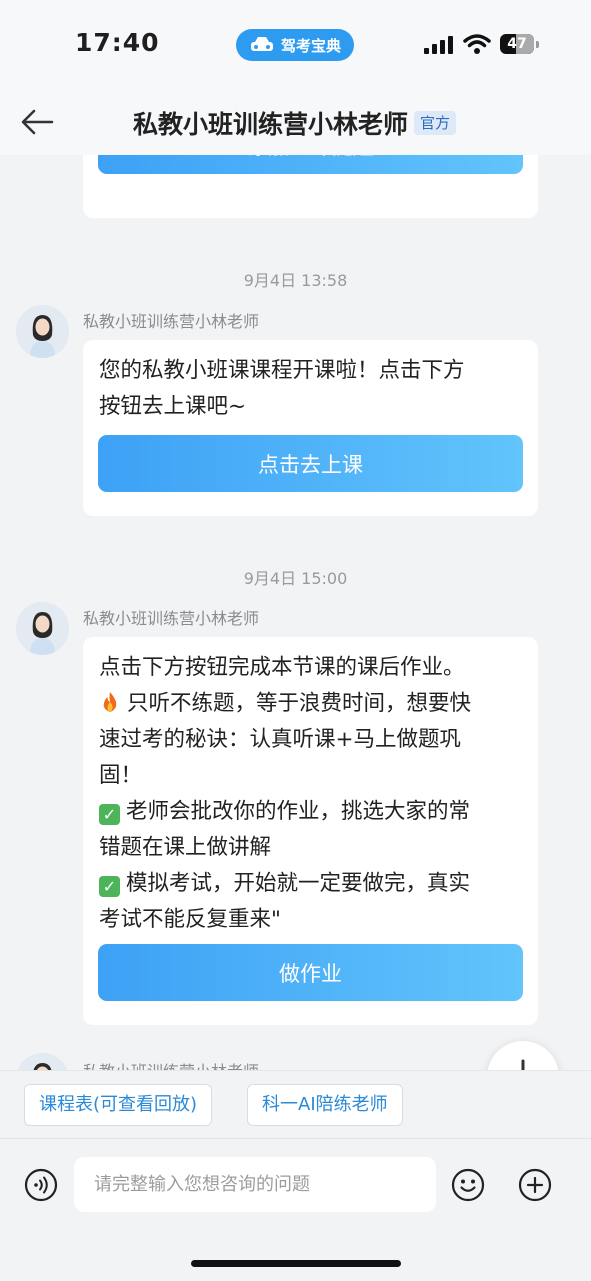  Describe the element at coordinates (282, 667) in the screenshot. I see `message-line: 点击下方按钮完成本节课的课后作业。` at that location.